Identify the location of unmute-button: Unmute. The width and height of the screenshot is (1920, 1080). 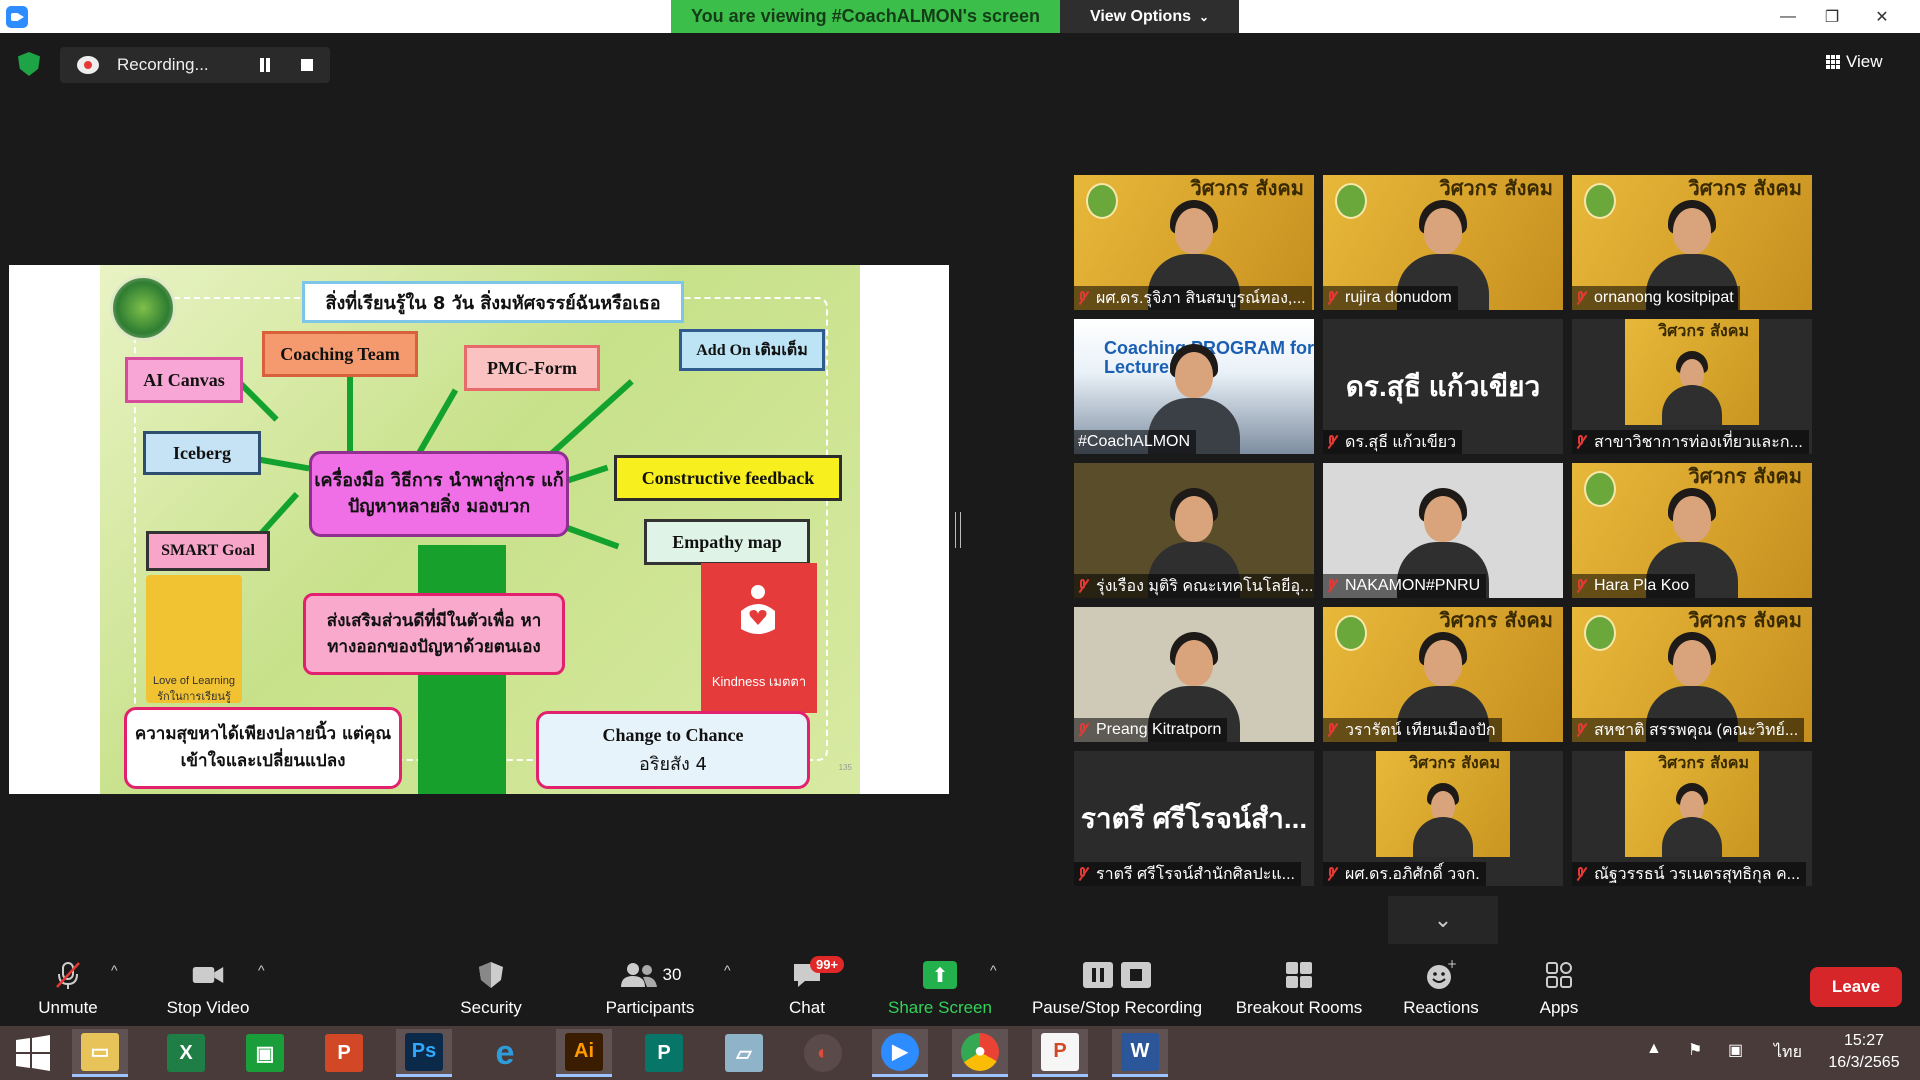
(68, 988).